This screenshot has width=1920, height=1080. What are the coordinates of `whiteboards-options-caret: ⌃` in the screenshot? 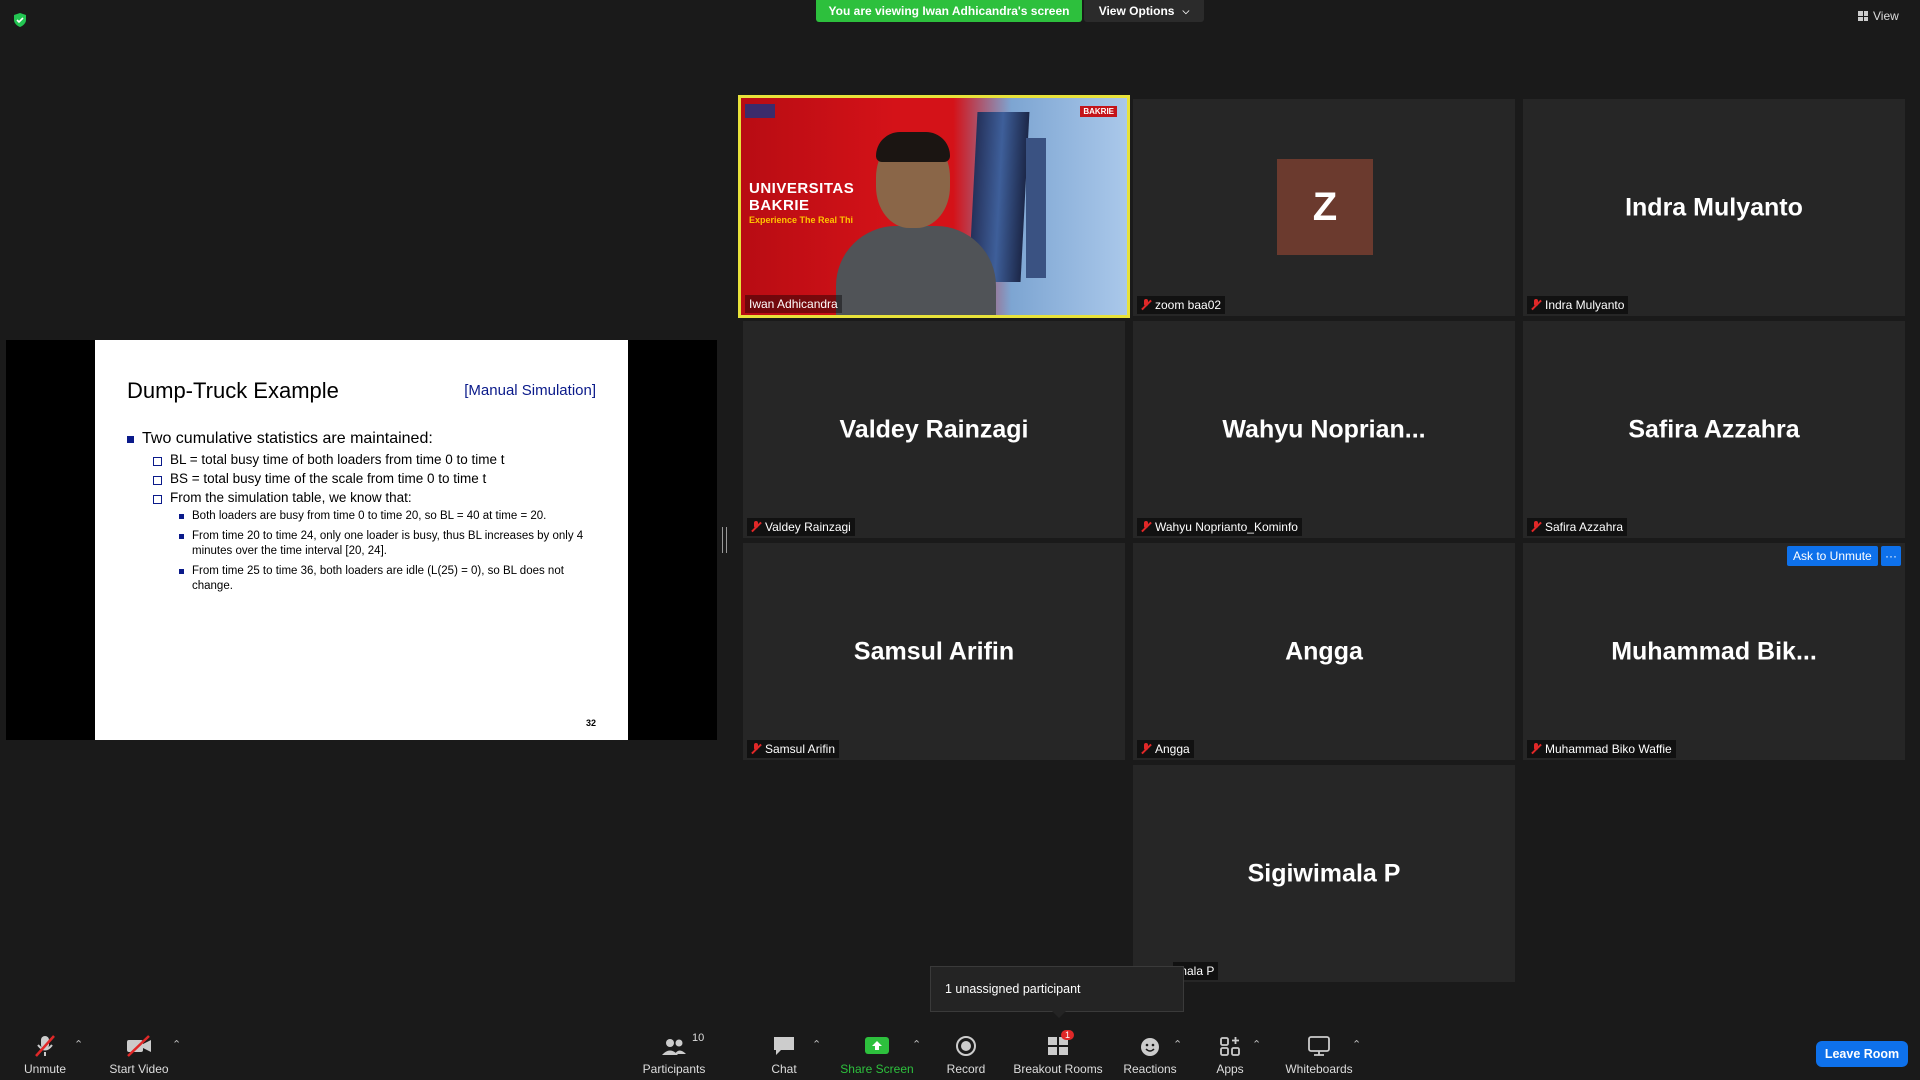 It's located at (1356, 1044).